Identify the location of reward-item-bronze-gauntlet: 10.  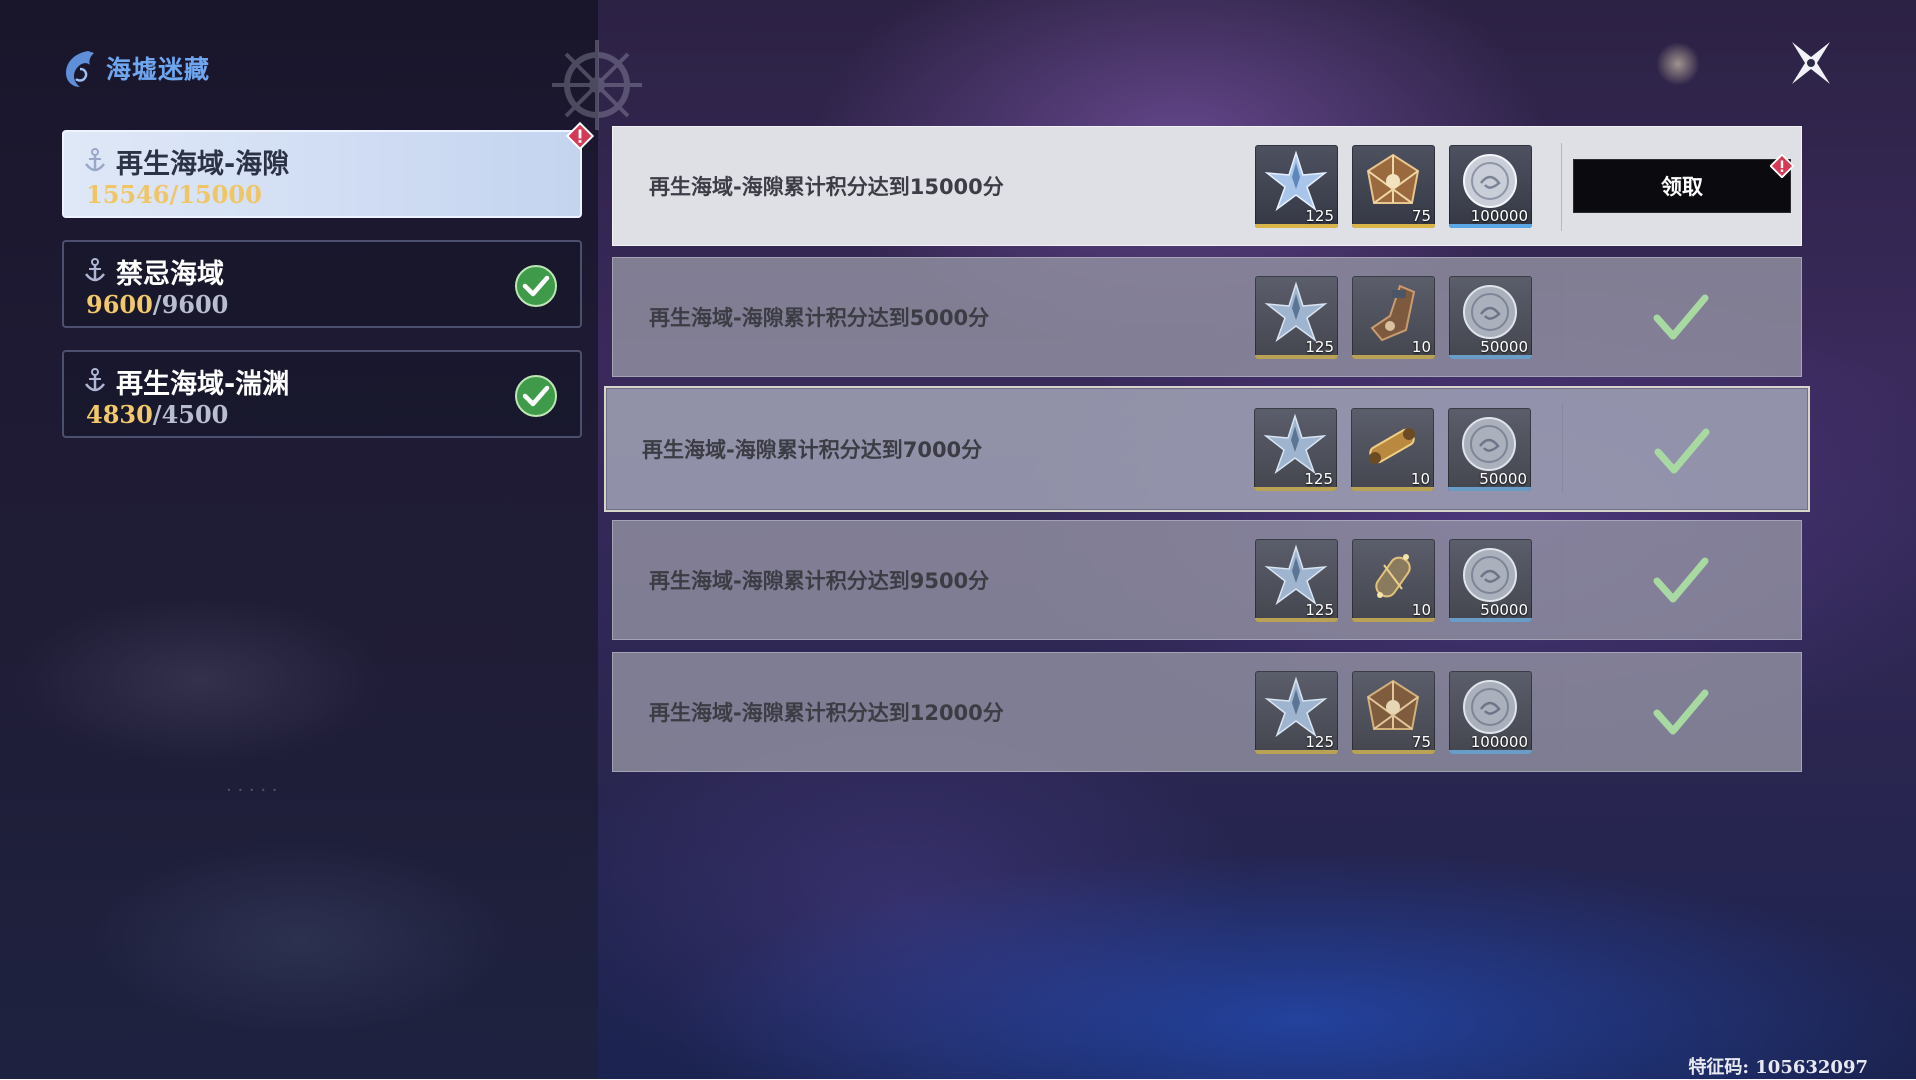
(1393, 317).